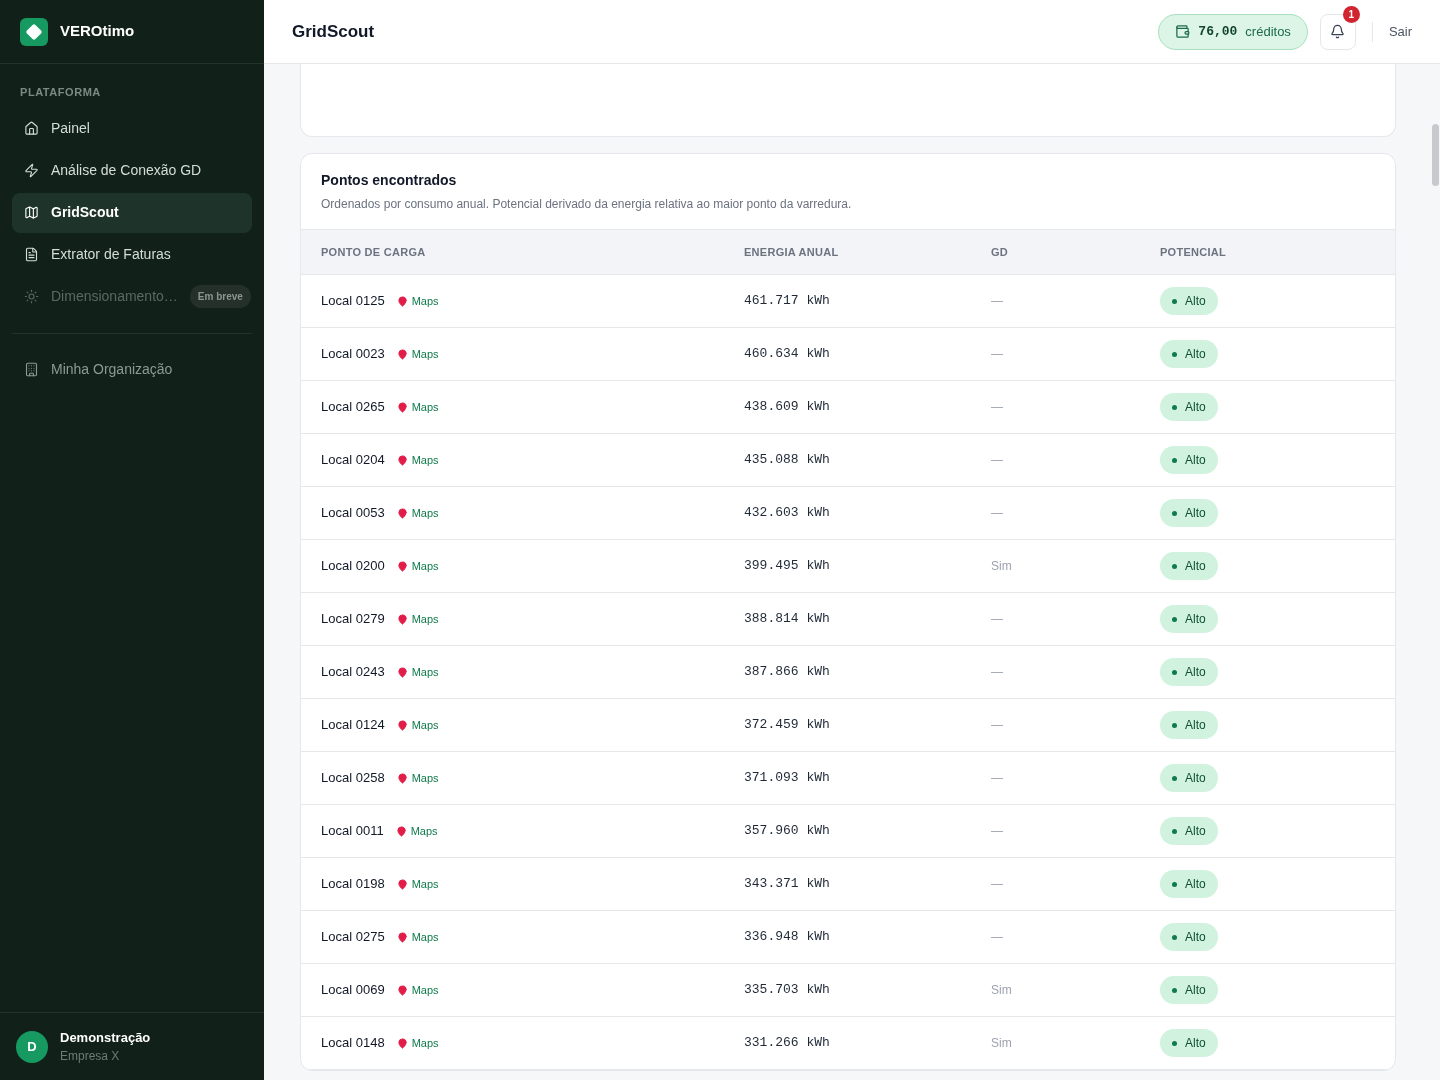  Describe the element at coordinates (1075, 252) in the screenshot. I see `column-header: GD` at that location.